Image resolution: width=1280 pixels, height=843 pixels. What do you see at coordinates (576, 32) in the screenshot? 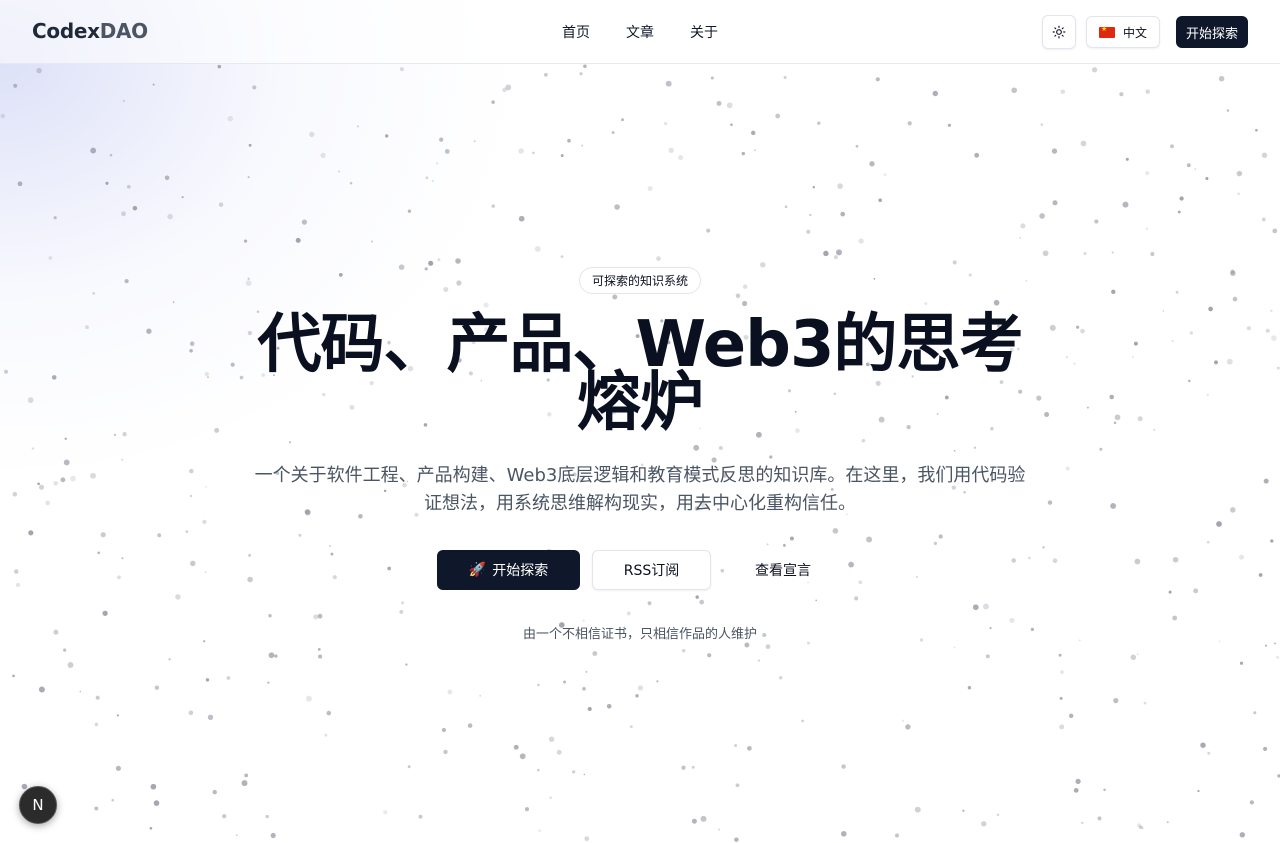
I see `nav-home: 首页` at bounding box center [576, 32].